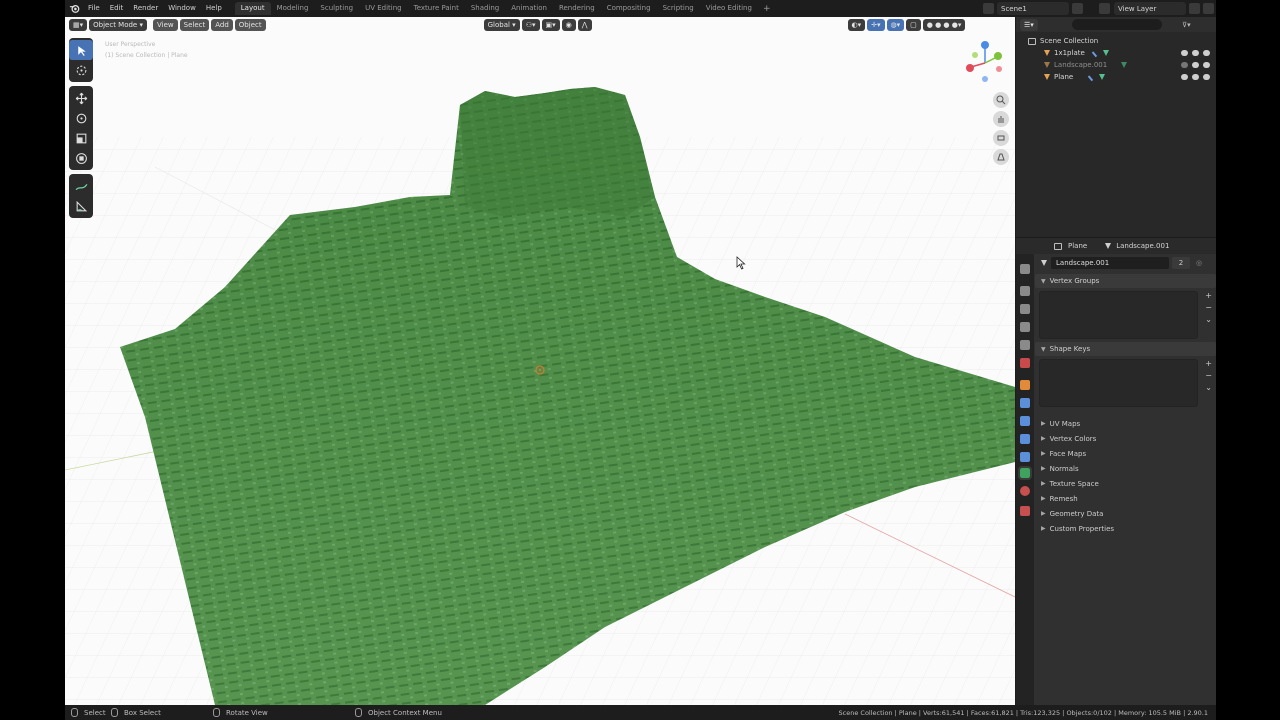  What do you see at coordinates (78, 25) in the screenshot?
I see `editor-type-button: ▦▾` at bounding box center [78, 25].